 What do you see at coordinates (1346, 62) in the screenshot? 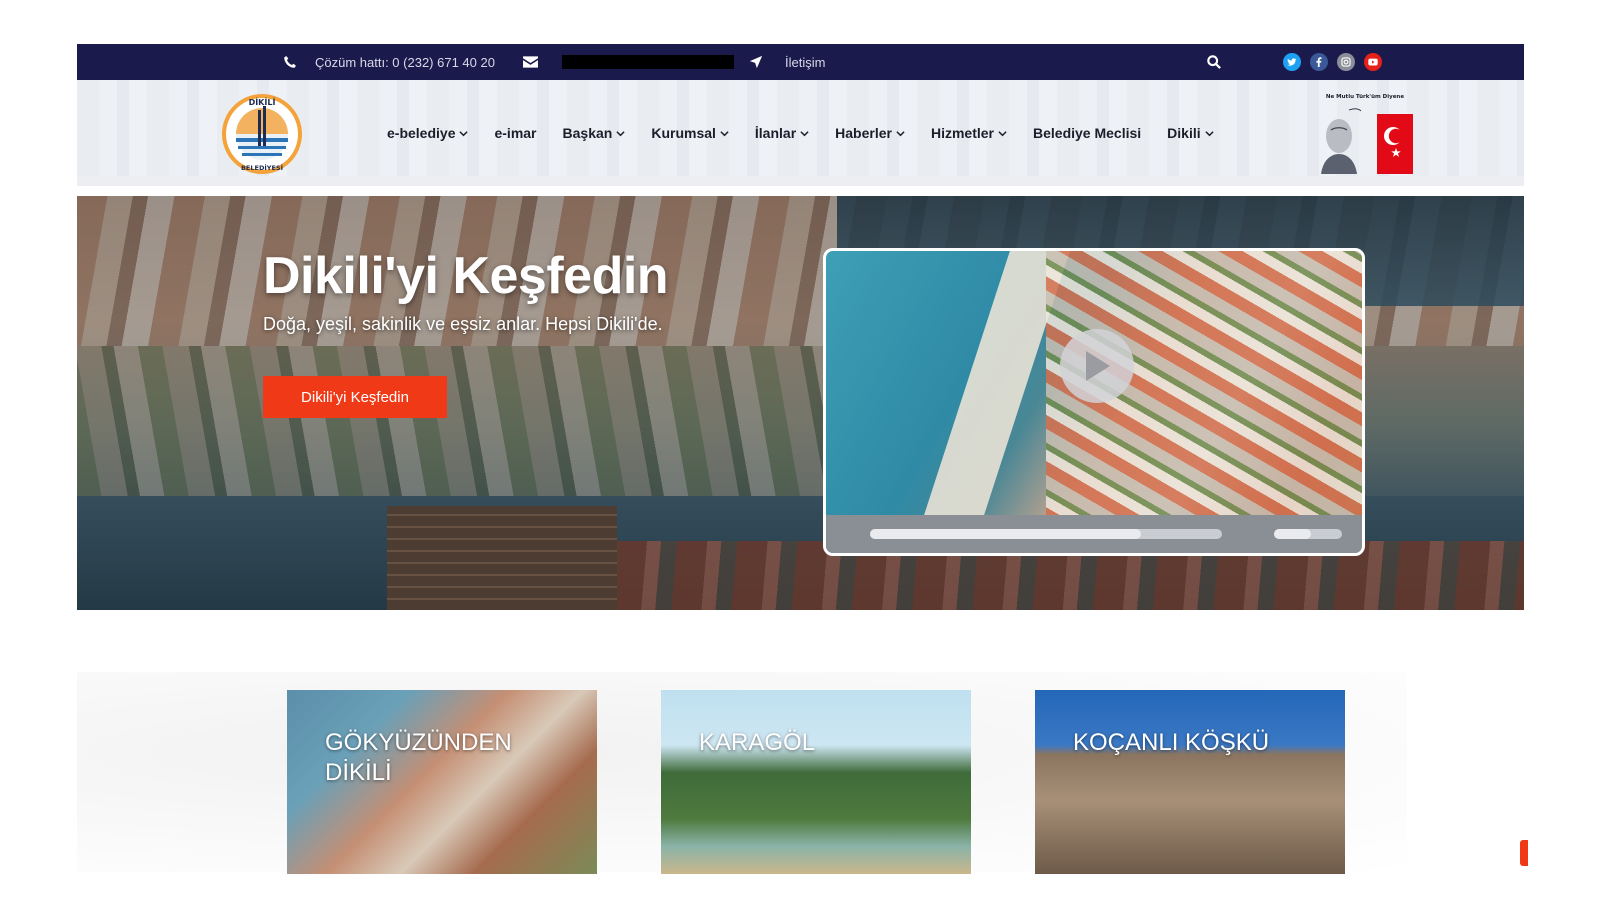
I see `instagram-icon` at bounding box center [1346, 62].